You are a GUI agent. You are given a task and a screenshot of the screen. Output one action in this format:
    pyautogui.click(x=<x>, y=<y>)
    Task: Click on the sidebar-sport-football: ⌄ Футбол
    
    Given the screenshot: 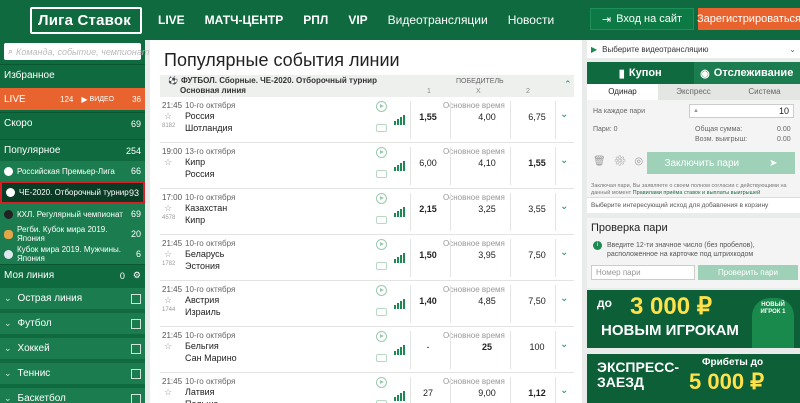 What is the action you would take?
    pyautogui.click(x=72, y=323)
    